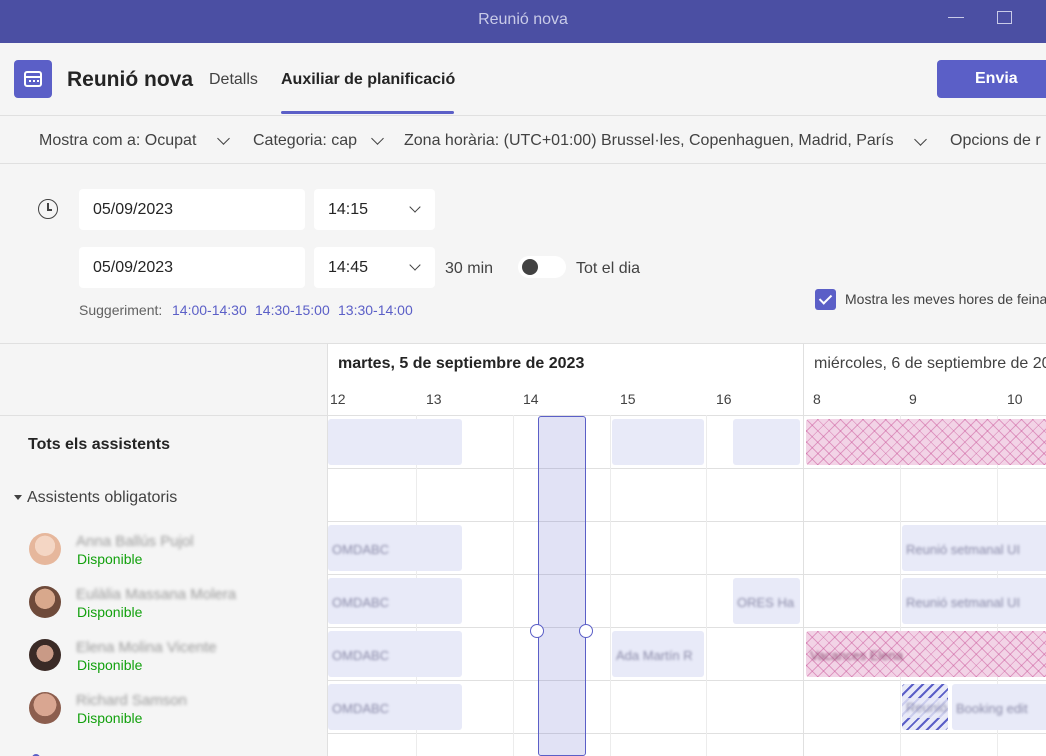 This screenshot has width=1046, height=756. I want to click on attendee-row: Elena Molina Vicente Disponible, so click(164, 655).